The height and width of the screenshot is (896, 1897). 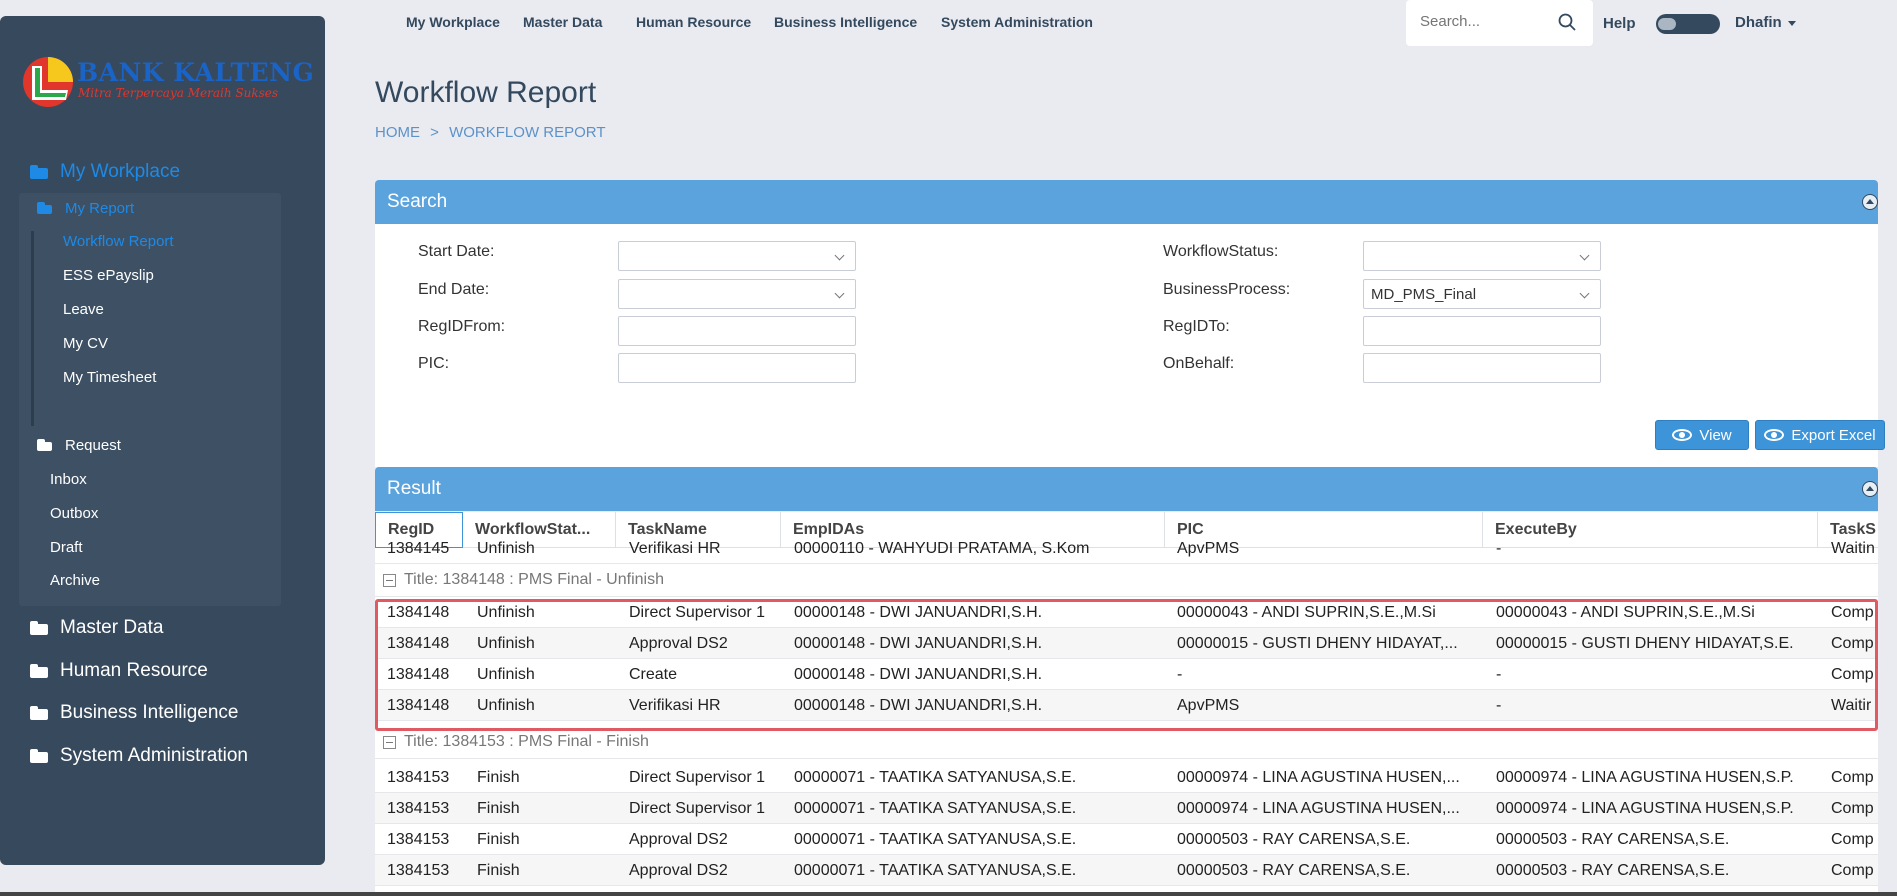 I want to click on sidebar-item-master-data: Master Data, so click(x=162, y=628).